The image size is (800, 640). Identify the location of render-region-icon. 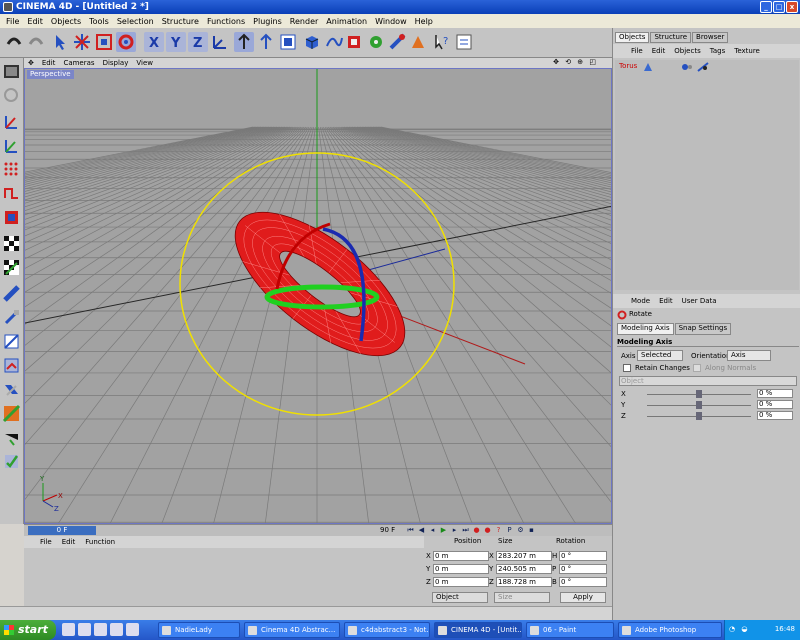
(288, 42).